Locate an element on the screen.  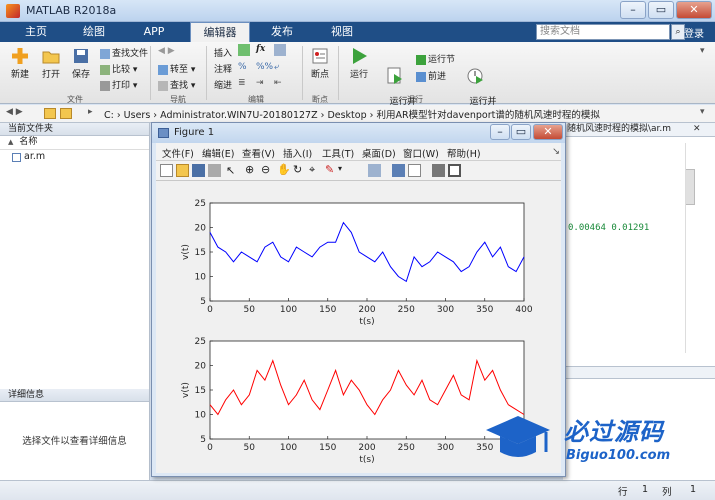
details-empty-message: 选择文件以查看详细信息 is located at coordinates (74, 441).